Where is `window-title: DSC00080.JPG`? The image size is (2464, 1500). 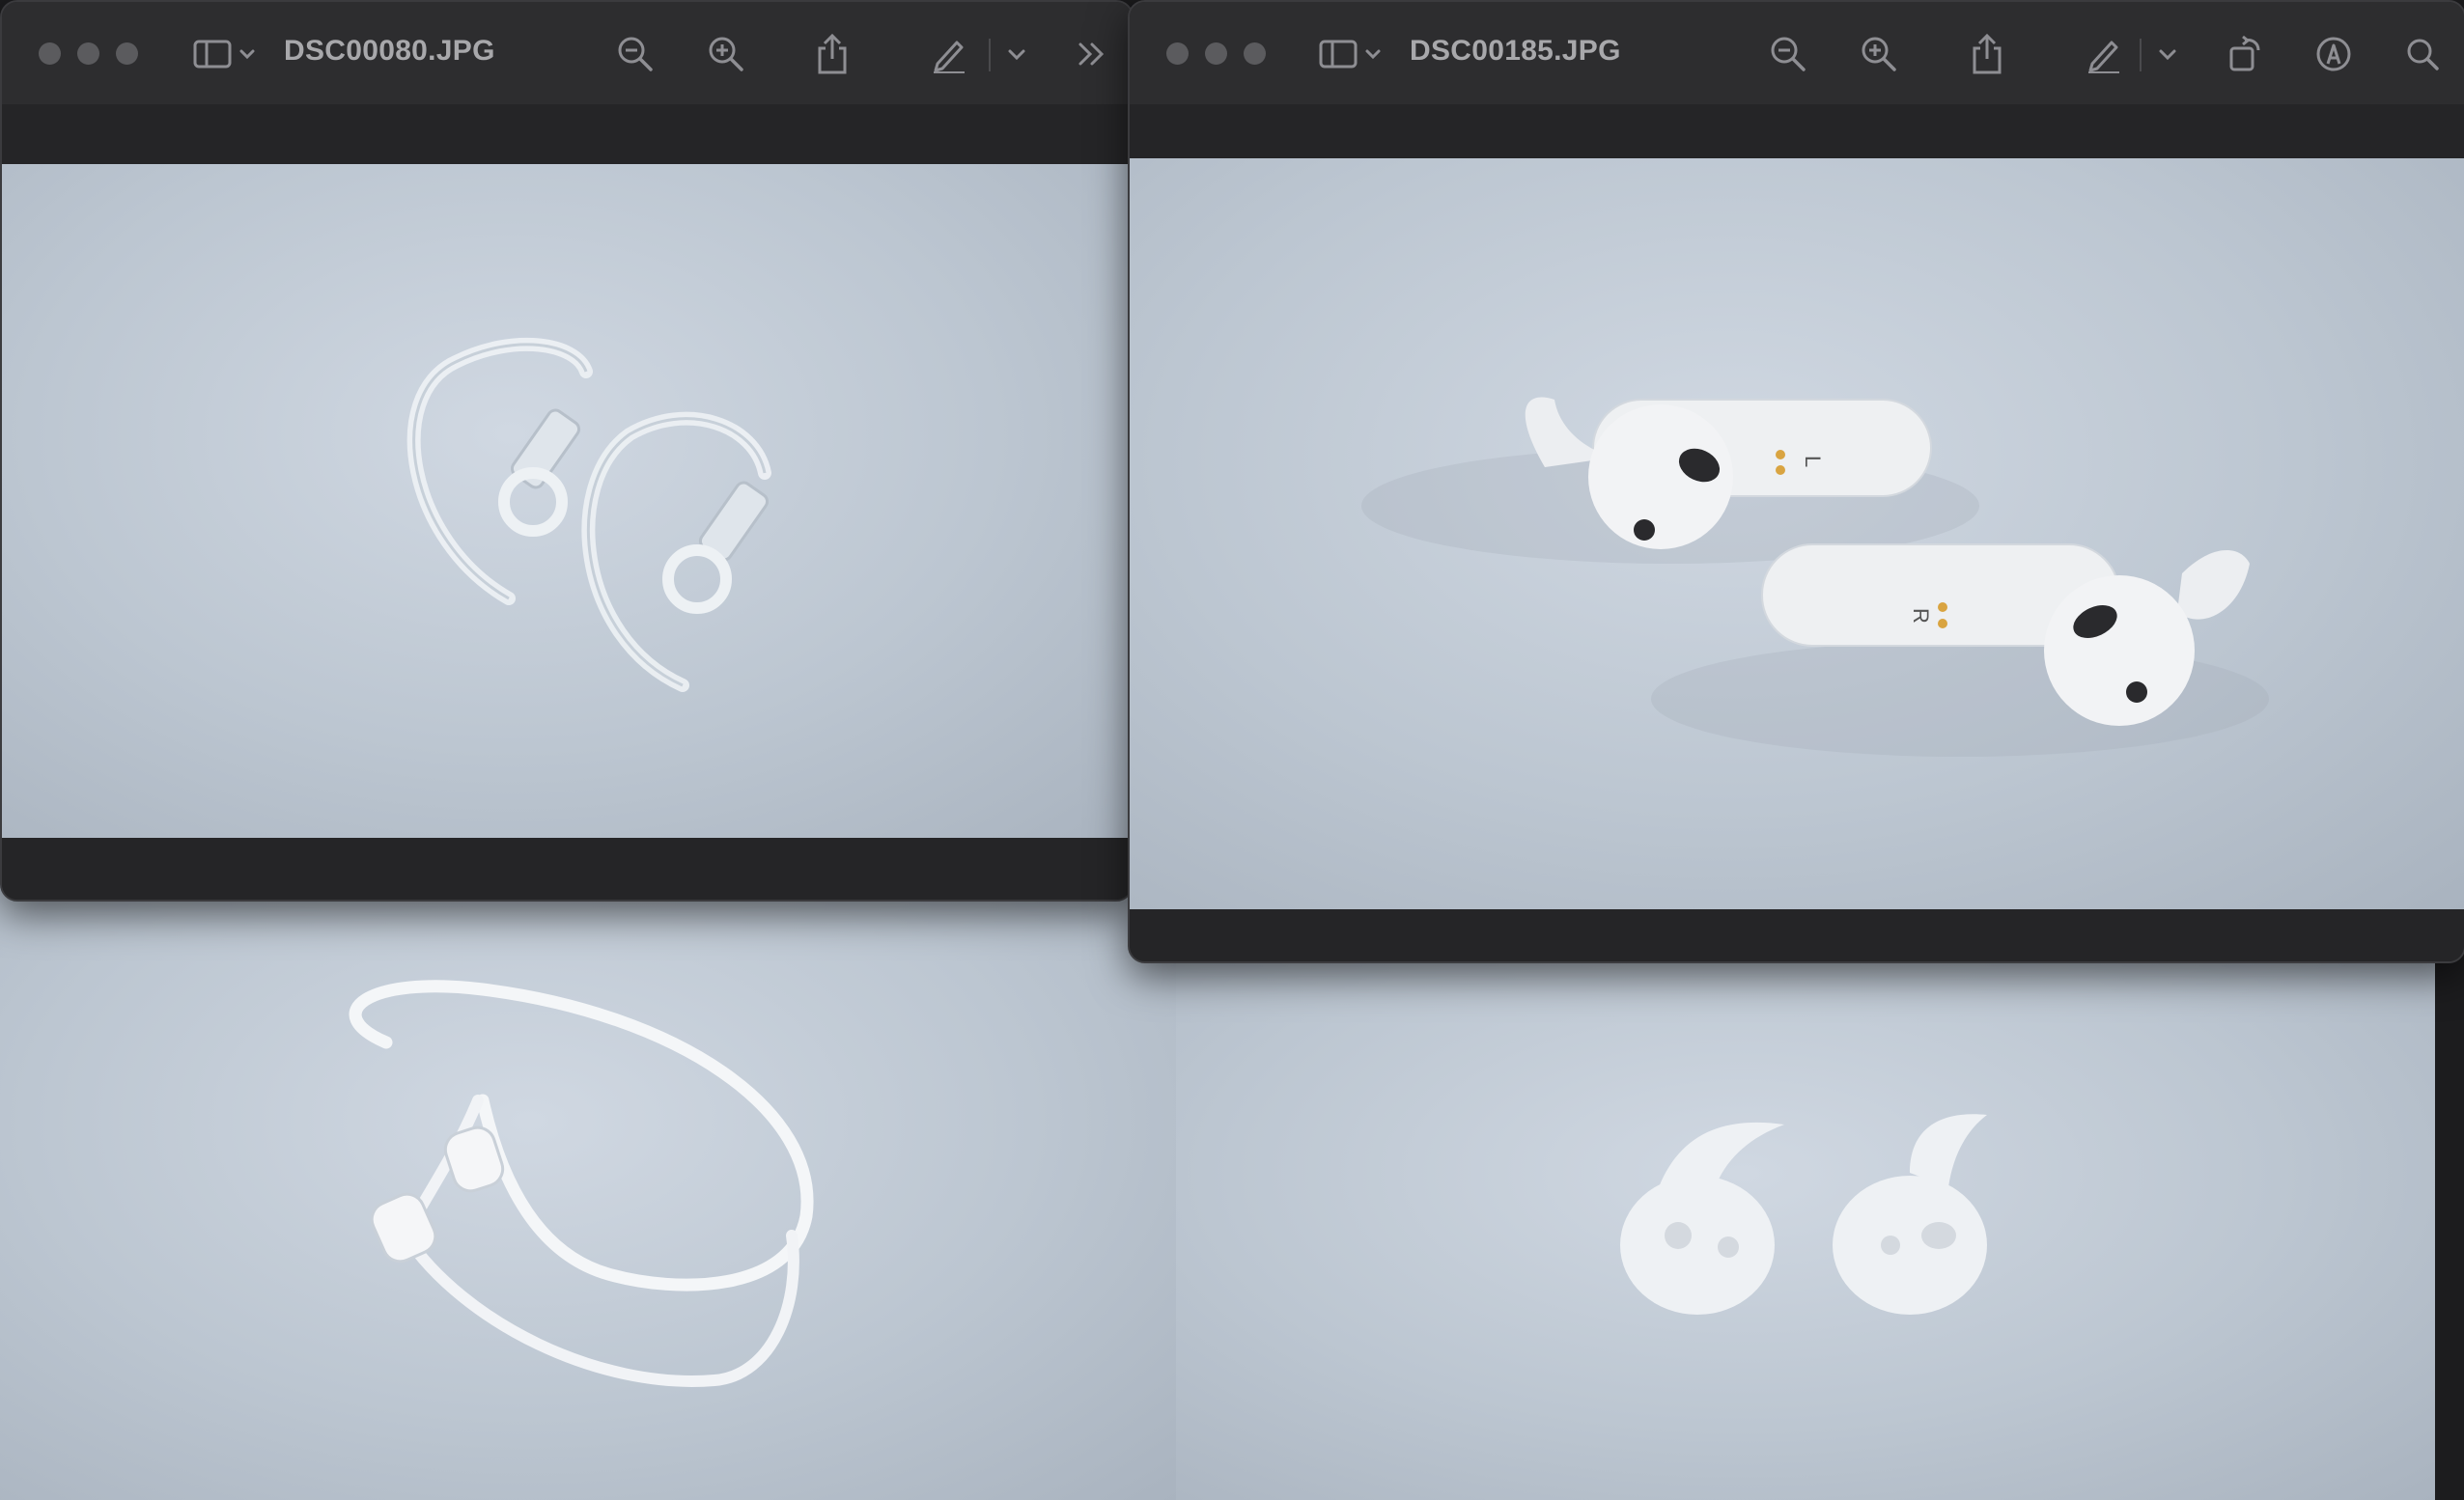 window-title: DSC00080.JPG is located at coordinates (390, 51).